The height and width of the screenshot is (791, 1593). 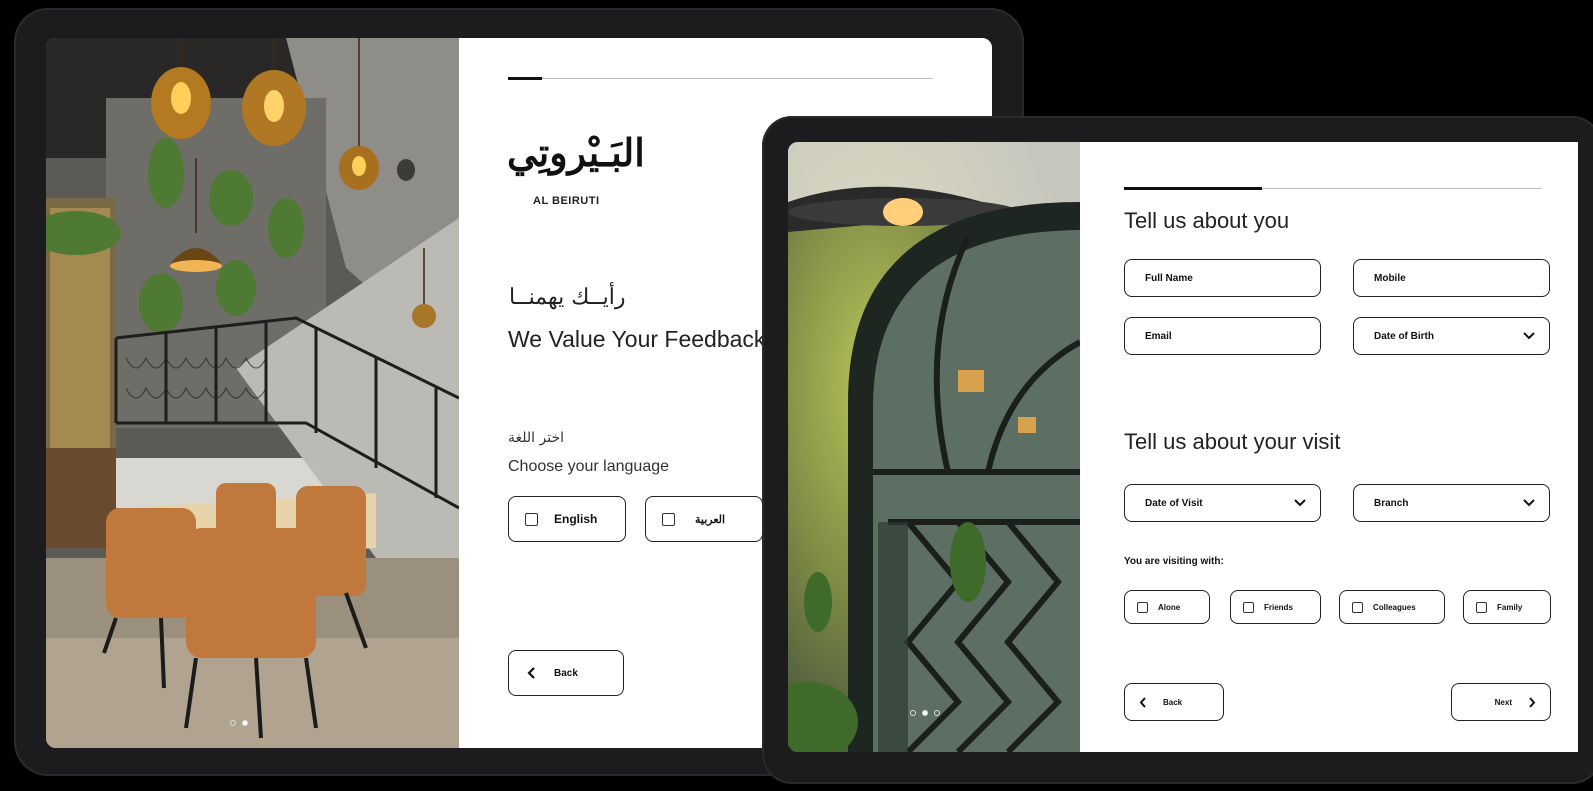 What do you see at coordinates (566, 201) in the screenshot?
I see `logo-latin: AL BEIRUTI` at bounding box center [566, 201].